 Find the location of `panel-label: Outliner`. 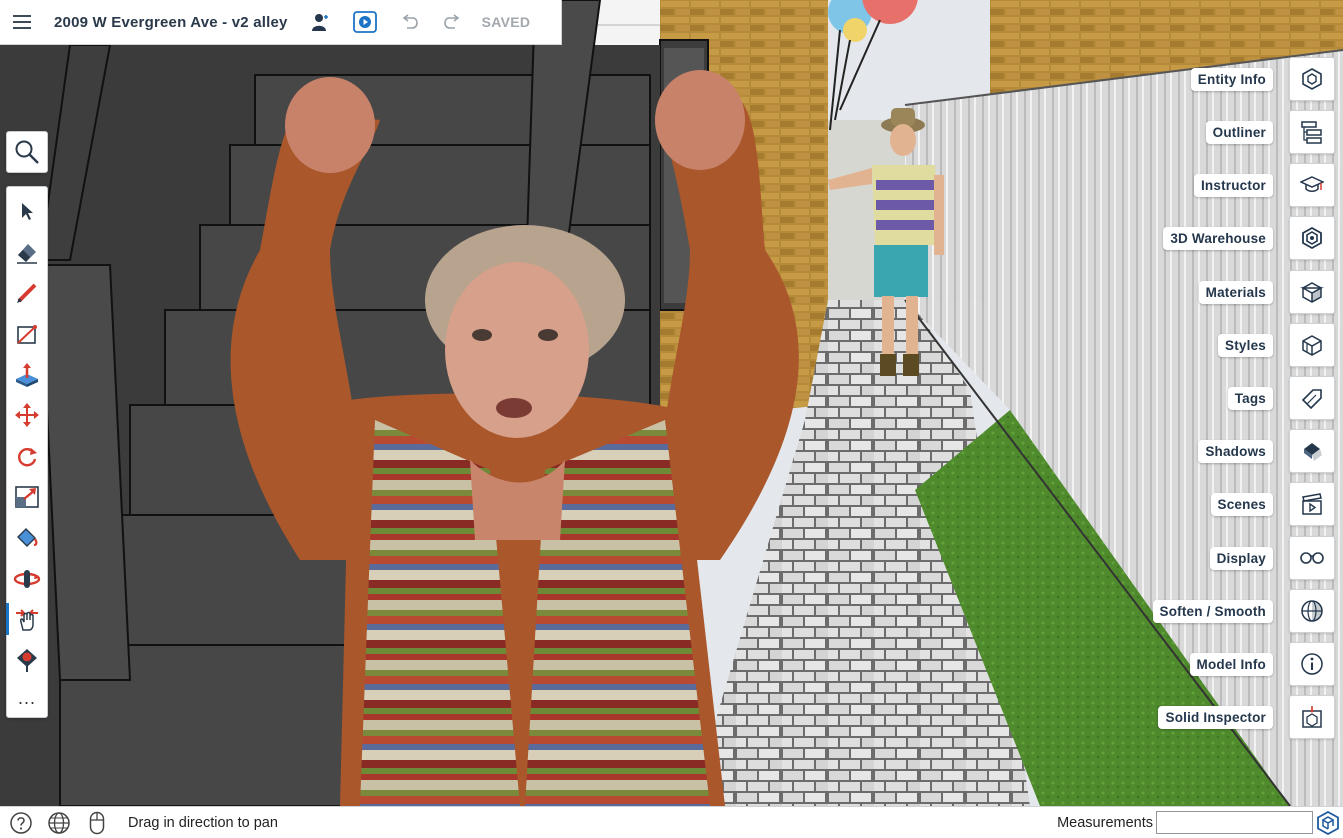

panel-label: Outliner is located at coordinates (1239, 132).